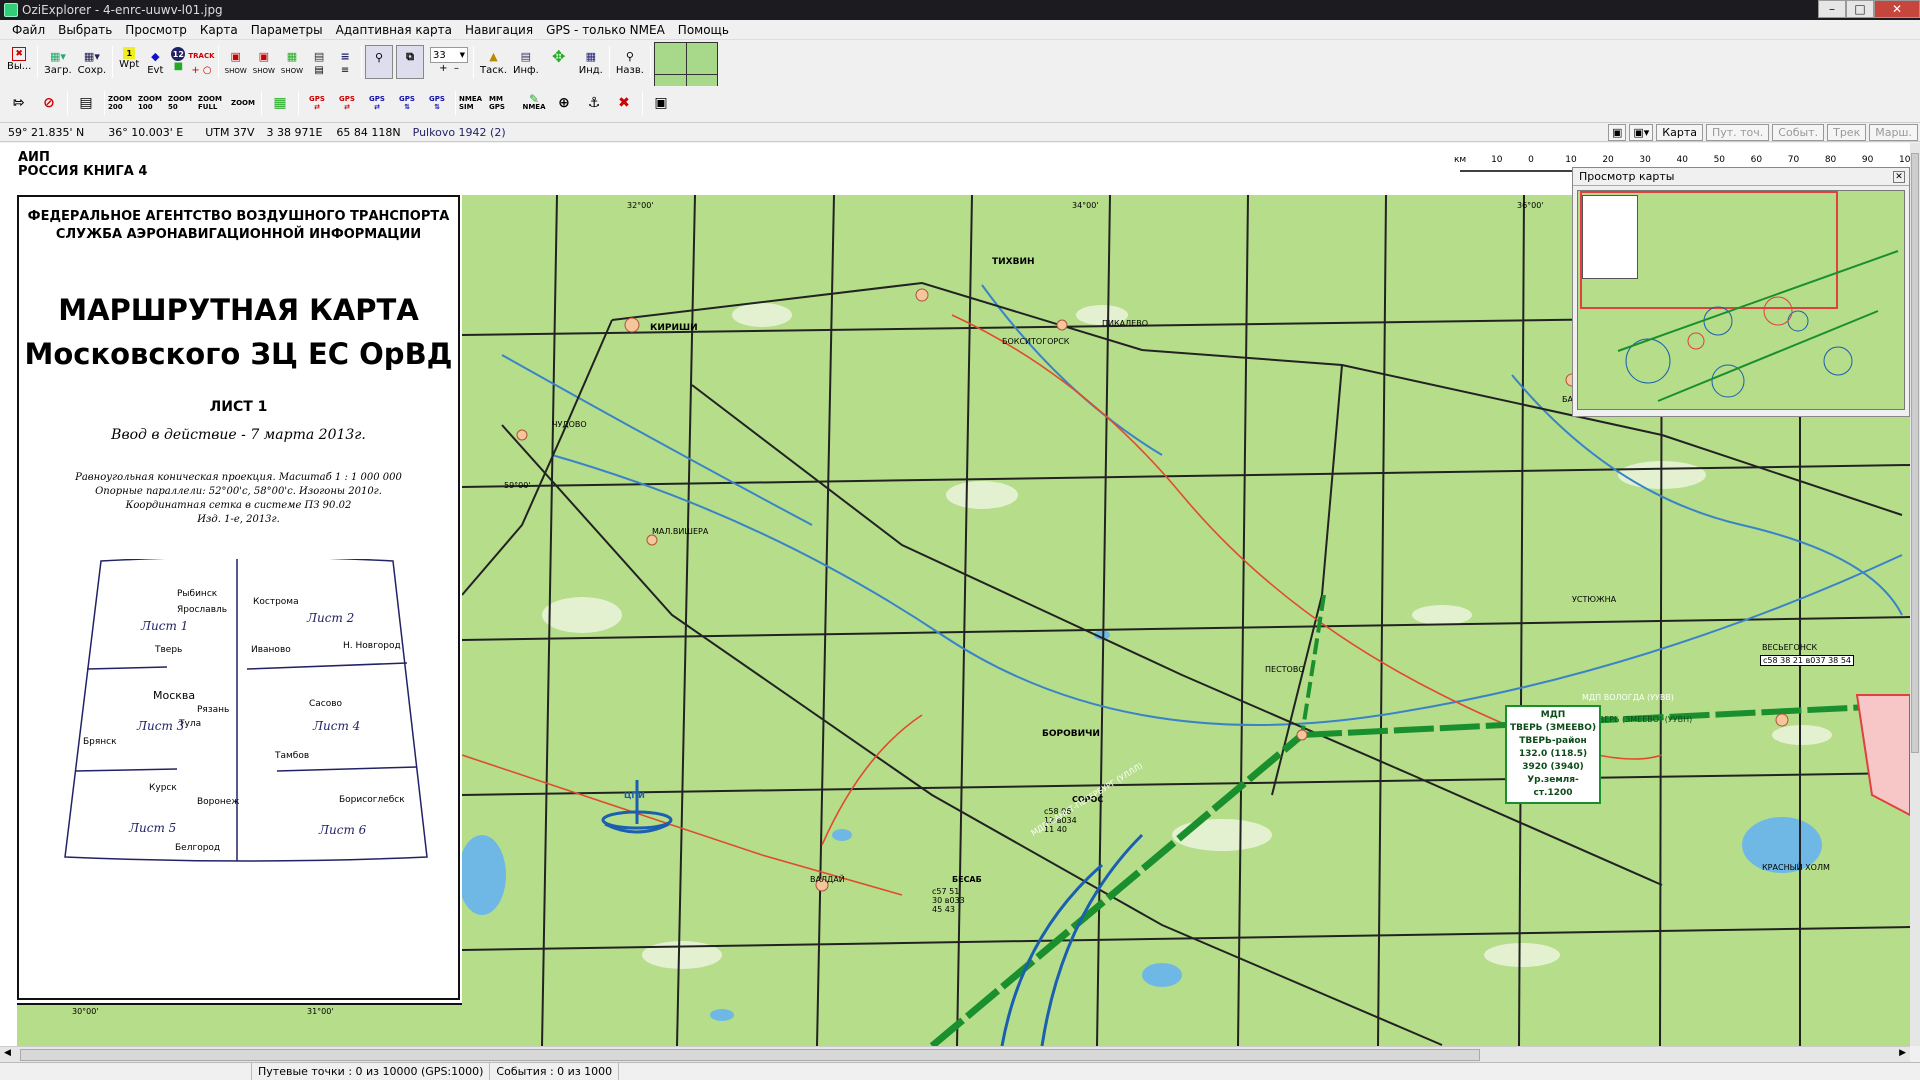 This screenshot has width=1920, height=1080. Describe the element at coordinates (7, 1053) in the screenshot. I see `scroll-left-arrow-icon: ◀` at that location.